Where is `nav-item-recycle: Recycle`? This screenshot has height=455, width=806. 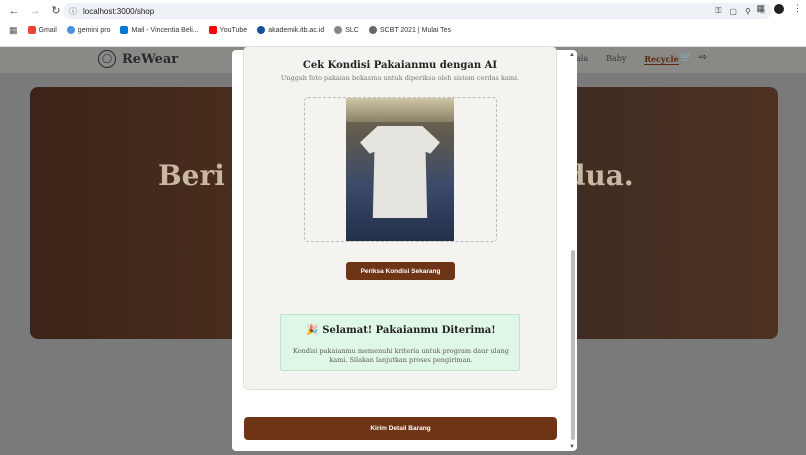 nav-item-recycle: Recycle is located at coordinates (661, 59).